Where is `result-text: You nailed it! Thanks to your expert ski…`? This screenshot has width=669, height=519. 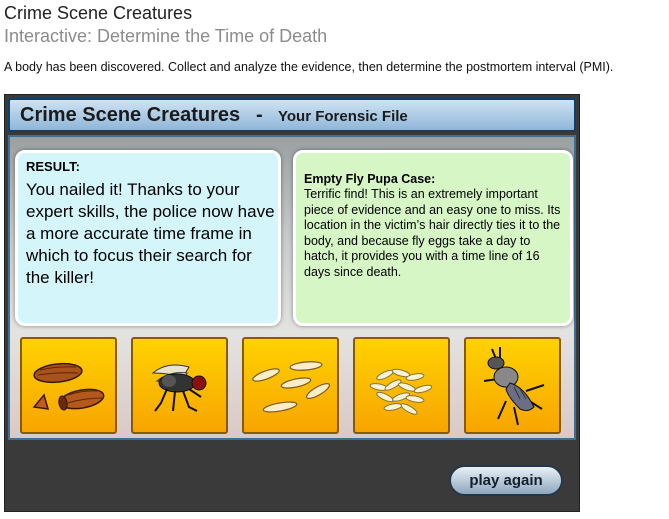
result-text: You nailed it! Thanks to your expert ski… is located at coordinates (150, 233).